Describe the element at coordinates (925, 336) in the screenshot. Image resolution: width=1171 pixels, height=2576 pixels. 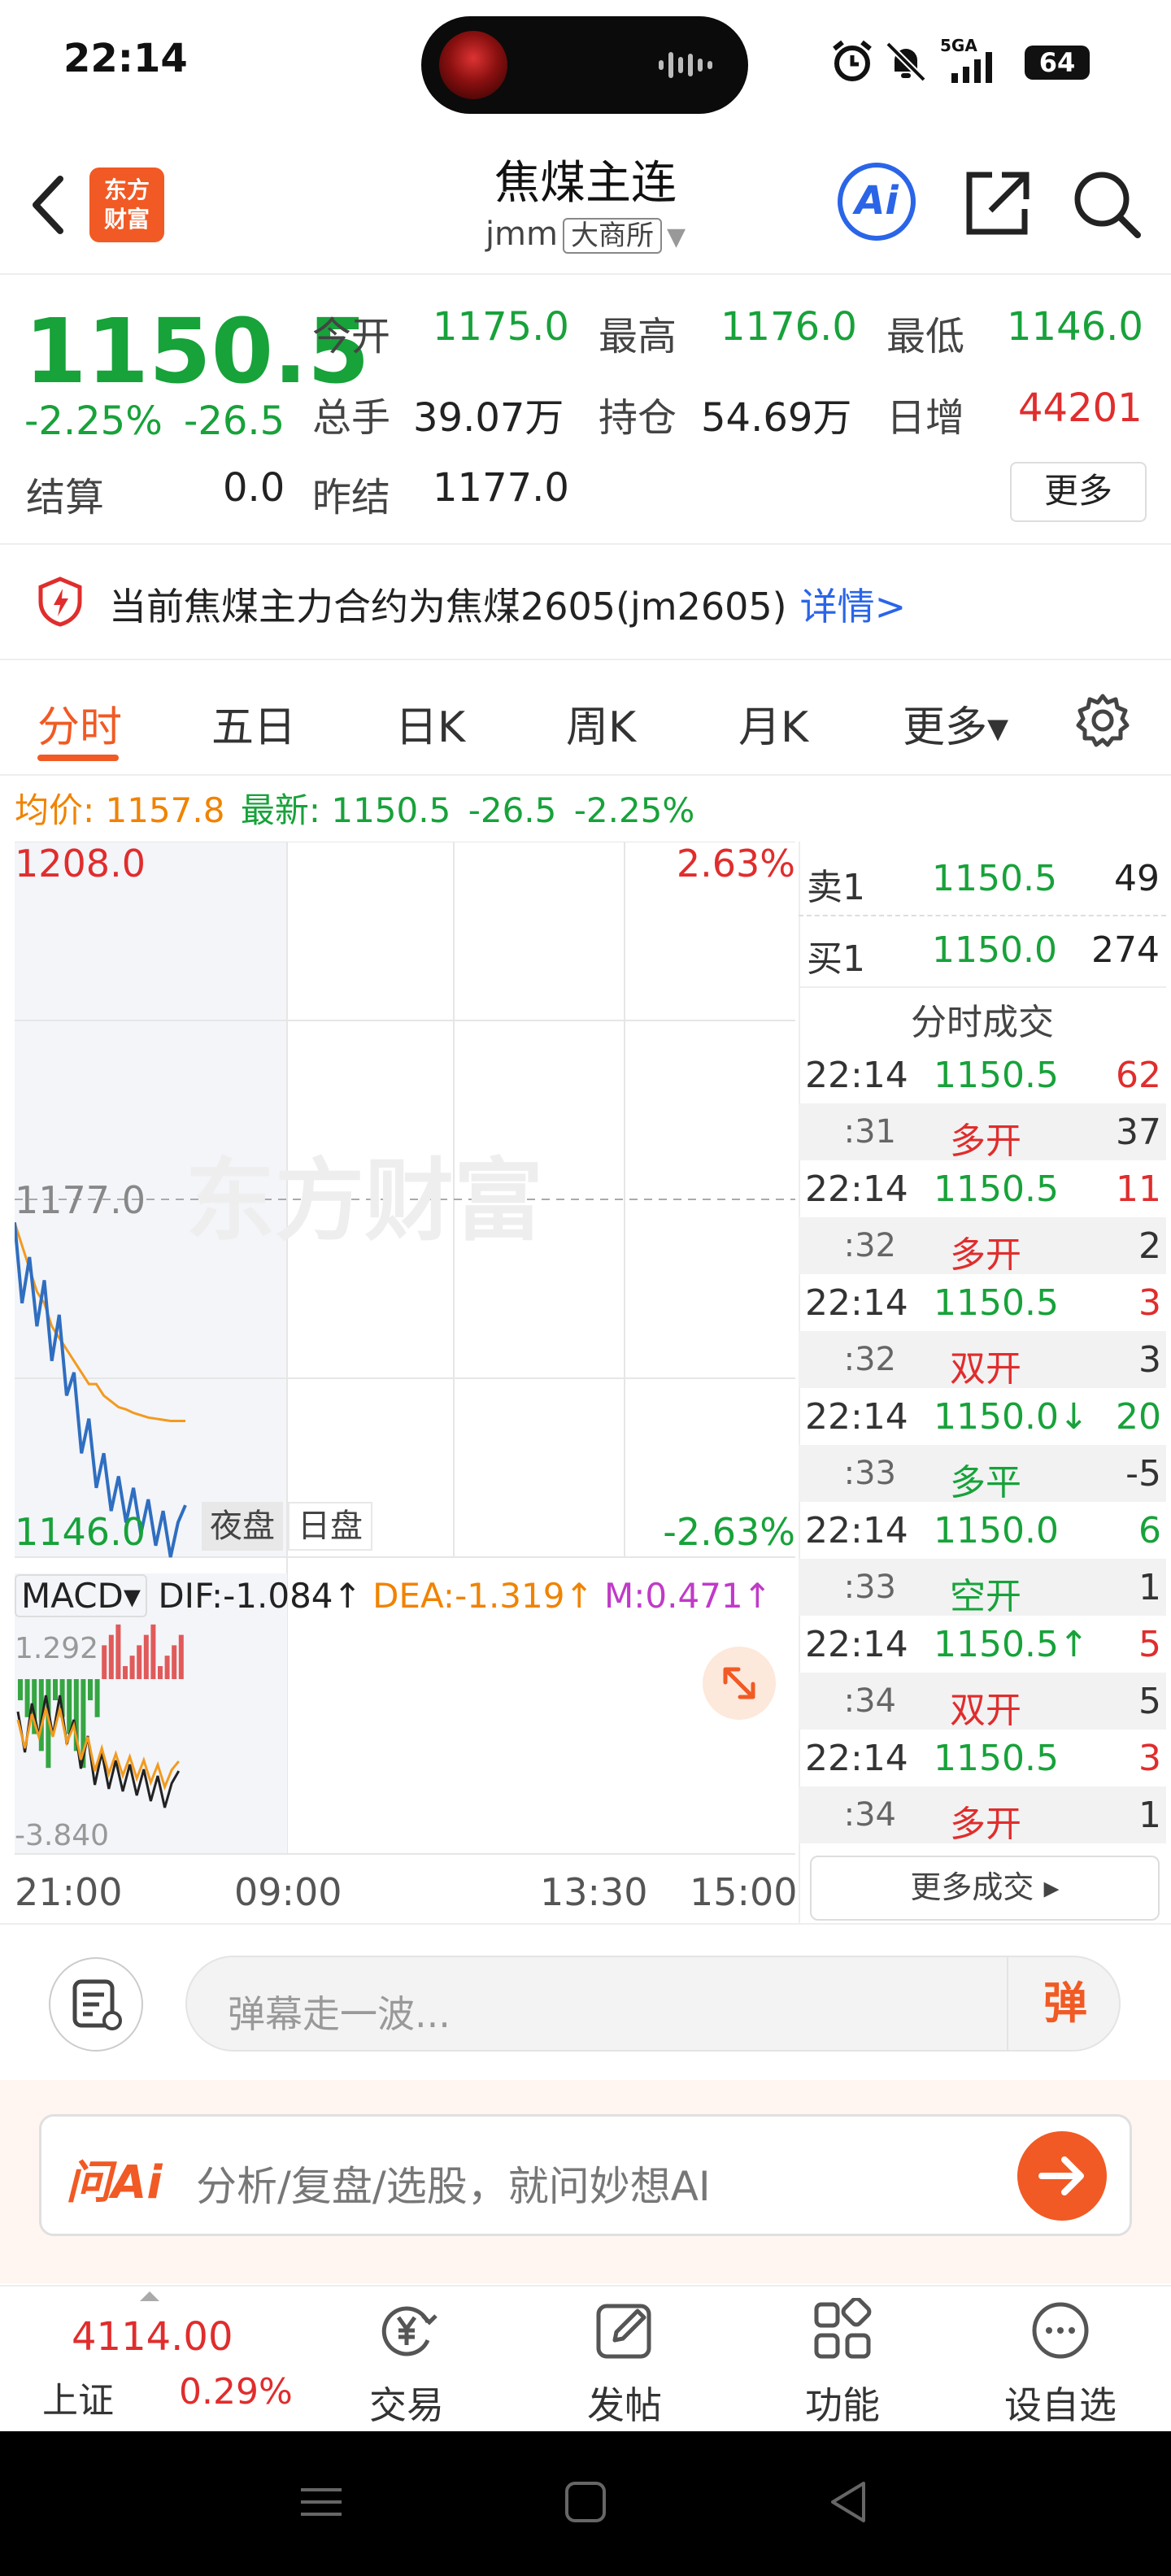
I see `low-label: 最低` at that location.